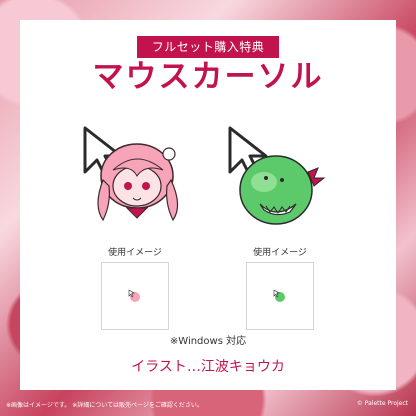 Image resolution: width=416 pixels, height=416 pixels. What do you see at coordinates (382, 403) in the screenshot?
I see `copyright-text: © Palette Project` at bounding box center [382, 403].